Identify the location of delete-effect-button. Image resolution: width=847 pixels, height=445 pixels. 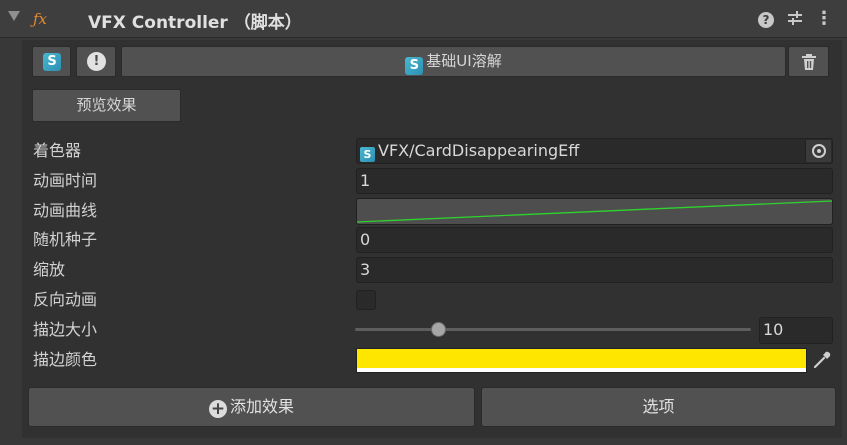
(808, 61).